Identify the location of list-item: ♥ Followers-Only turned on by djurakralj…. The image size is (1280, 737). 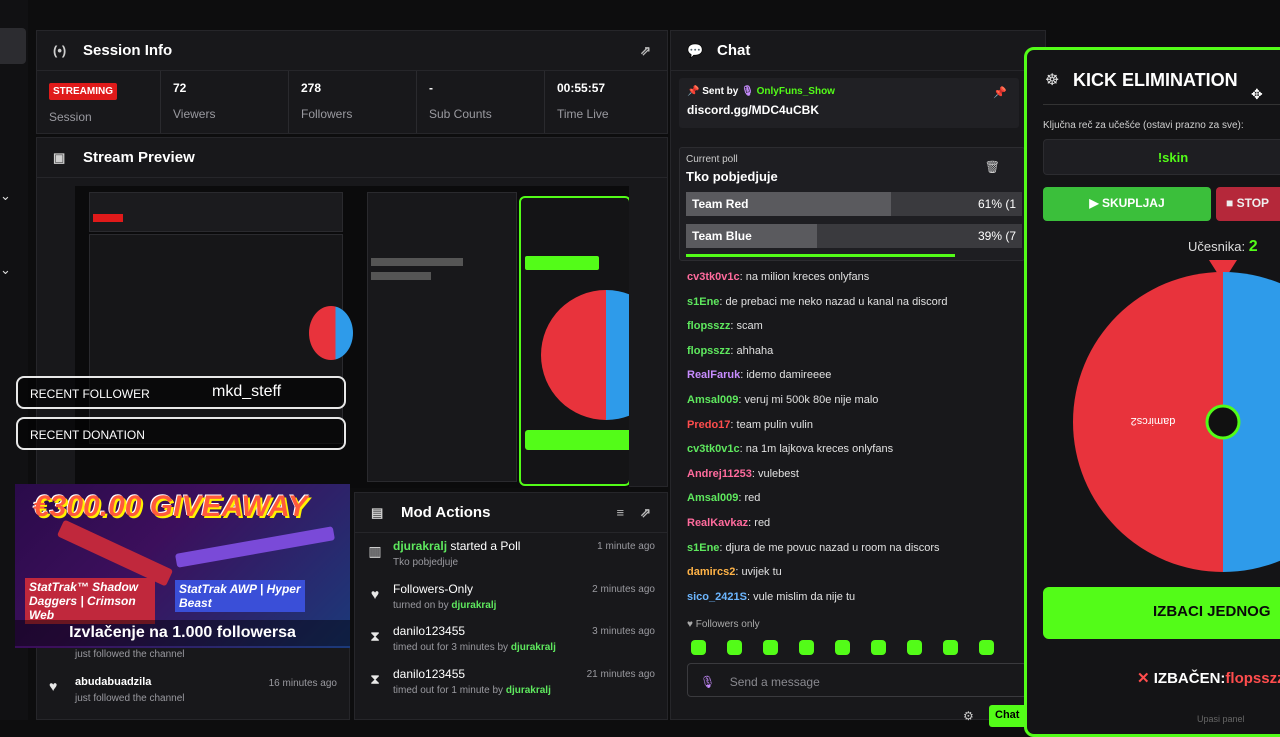
(511, 597).